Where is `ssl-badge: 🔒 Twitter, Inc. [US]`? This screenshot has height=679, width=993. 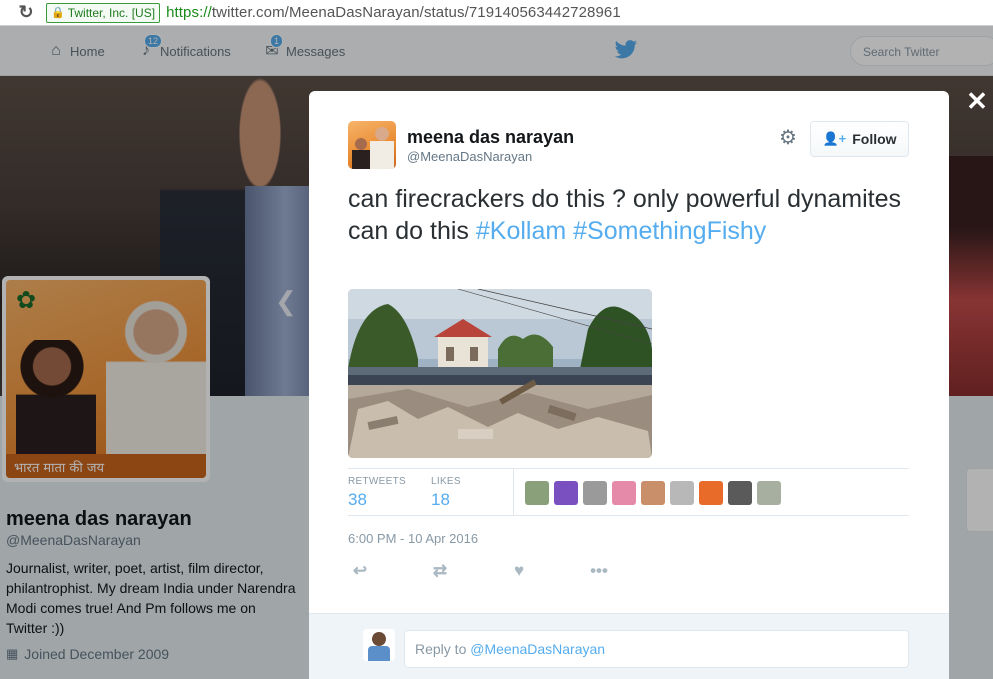 ssl-badge: 🔒 Twitter, Inc. [US] is located at coordinates (103, 12).